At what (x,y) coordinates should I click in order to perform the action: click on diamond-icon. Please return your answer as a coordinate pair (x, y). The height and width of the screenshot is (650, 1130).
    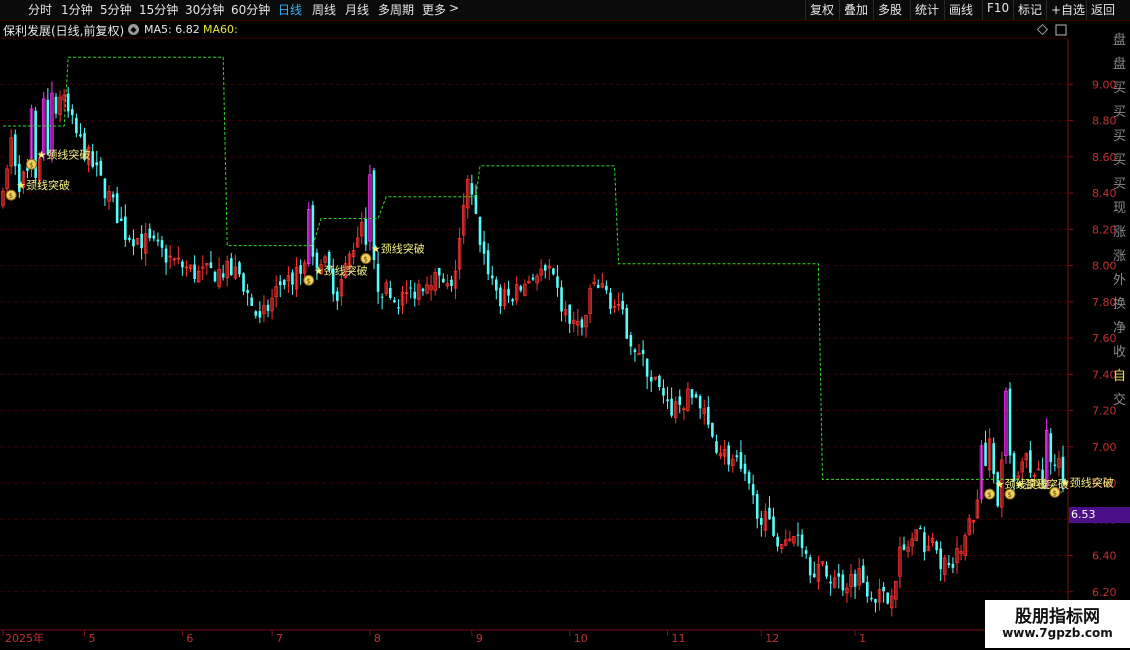
    Looking at the image, I should click on (1042, 29).